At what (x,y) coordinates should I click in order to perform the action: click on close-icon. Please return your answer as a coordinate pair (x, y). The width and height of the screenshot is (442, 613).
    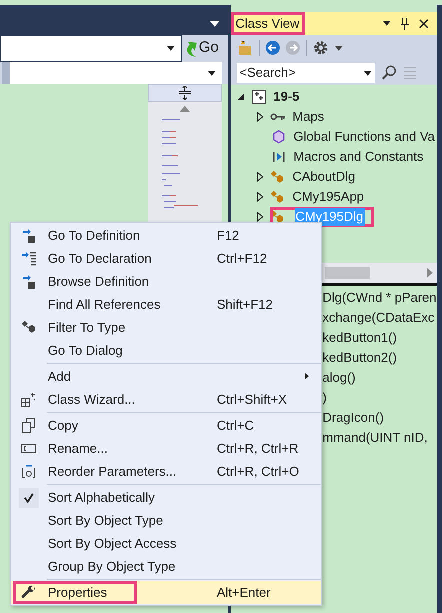
    Looking at the image, I should click on (423, 23).